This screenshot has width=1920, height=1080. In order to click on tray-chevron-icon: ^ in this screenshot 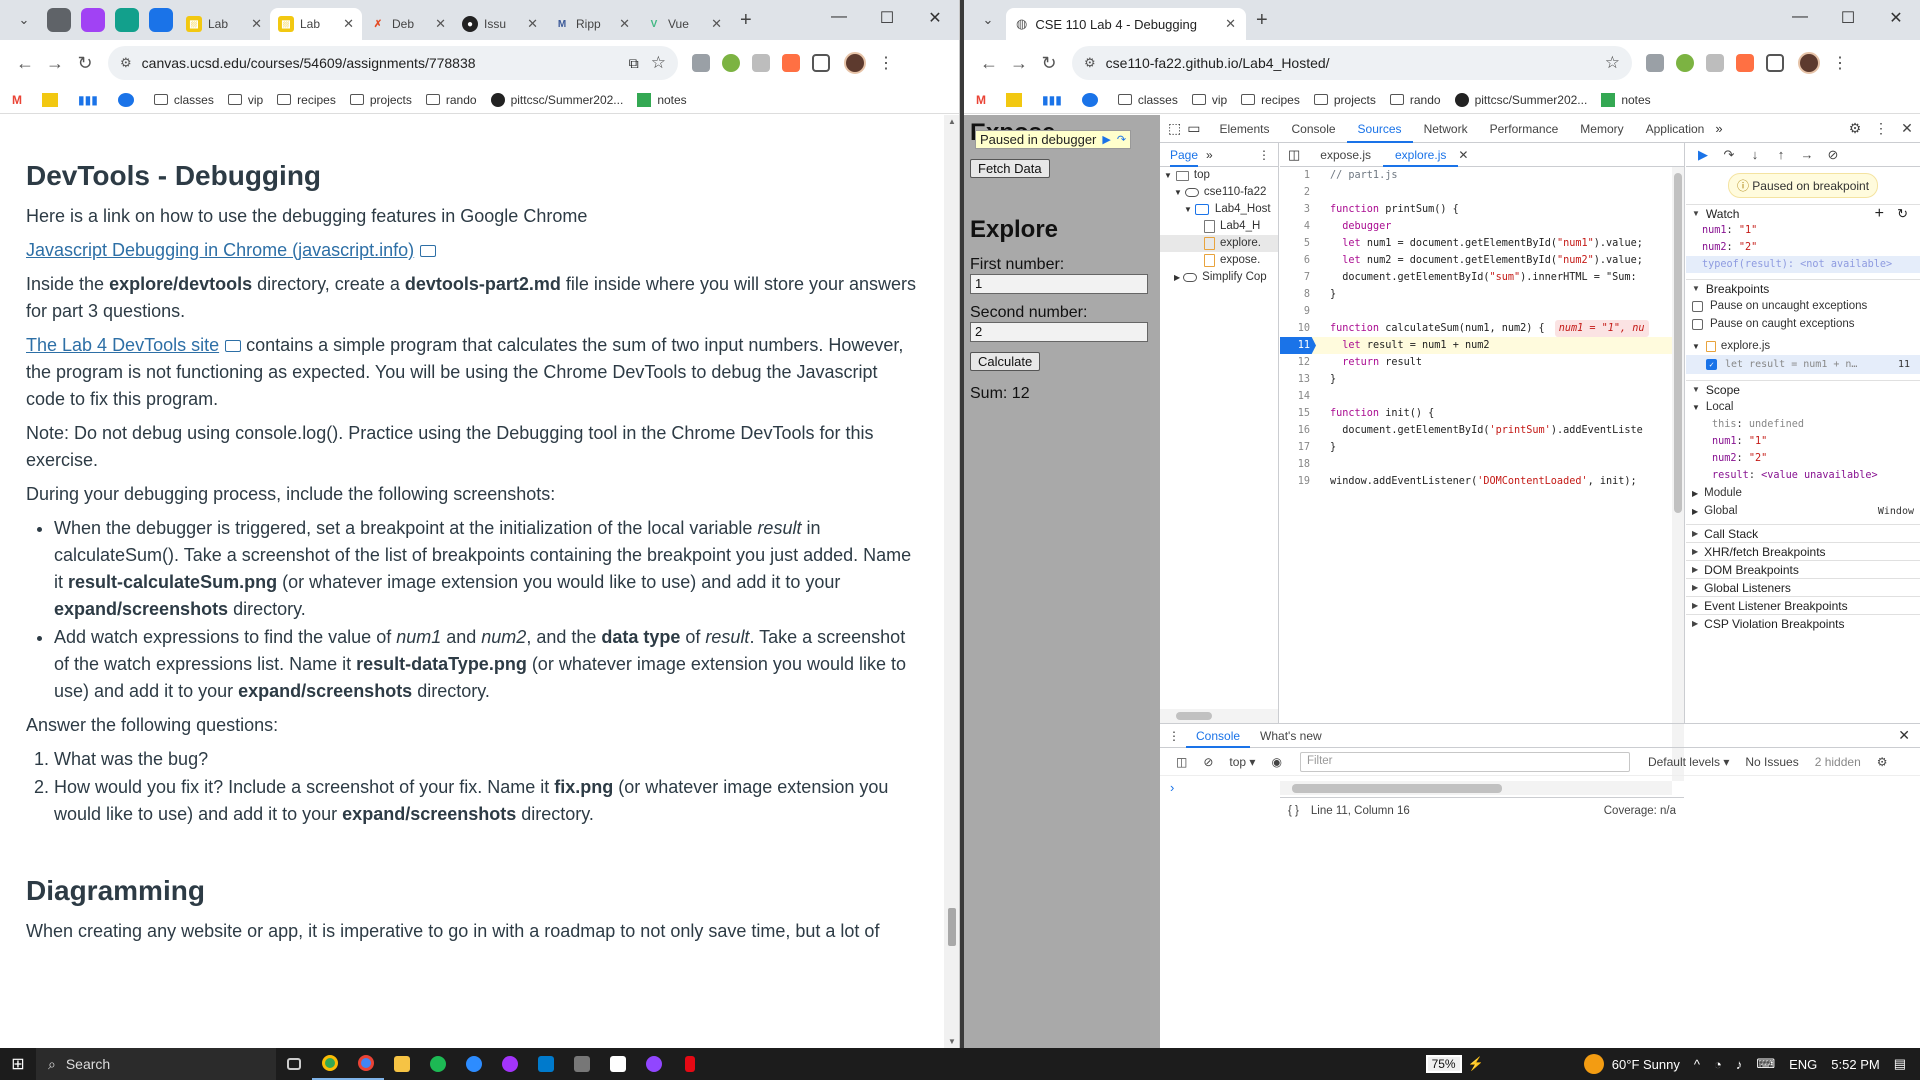, I will do `click(1697, 1064)`.